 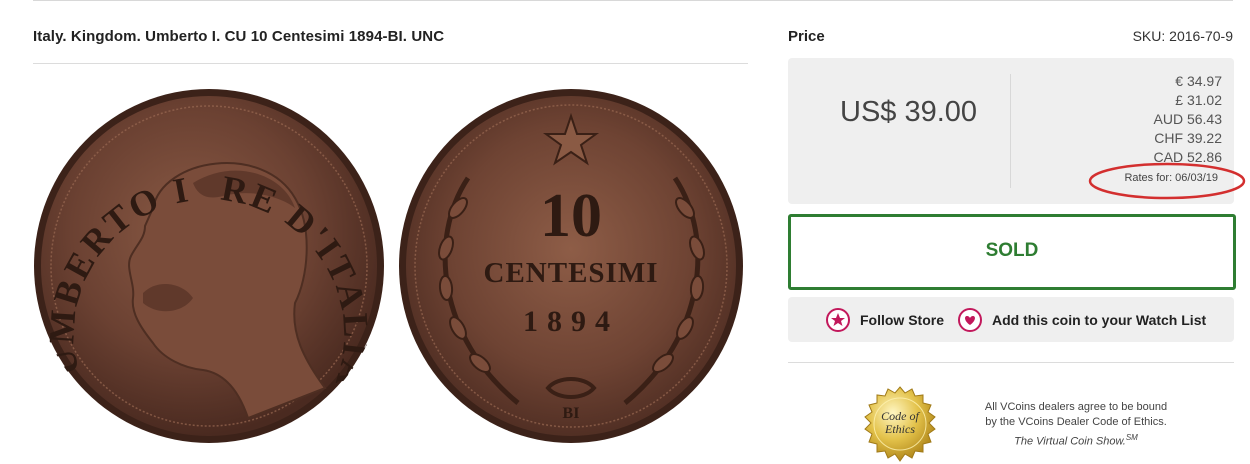 I want to click on sku-text: SKU: 2016-70-9, so click(x=1182, y=36).